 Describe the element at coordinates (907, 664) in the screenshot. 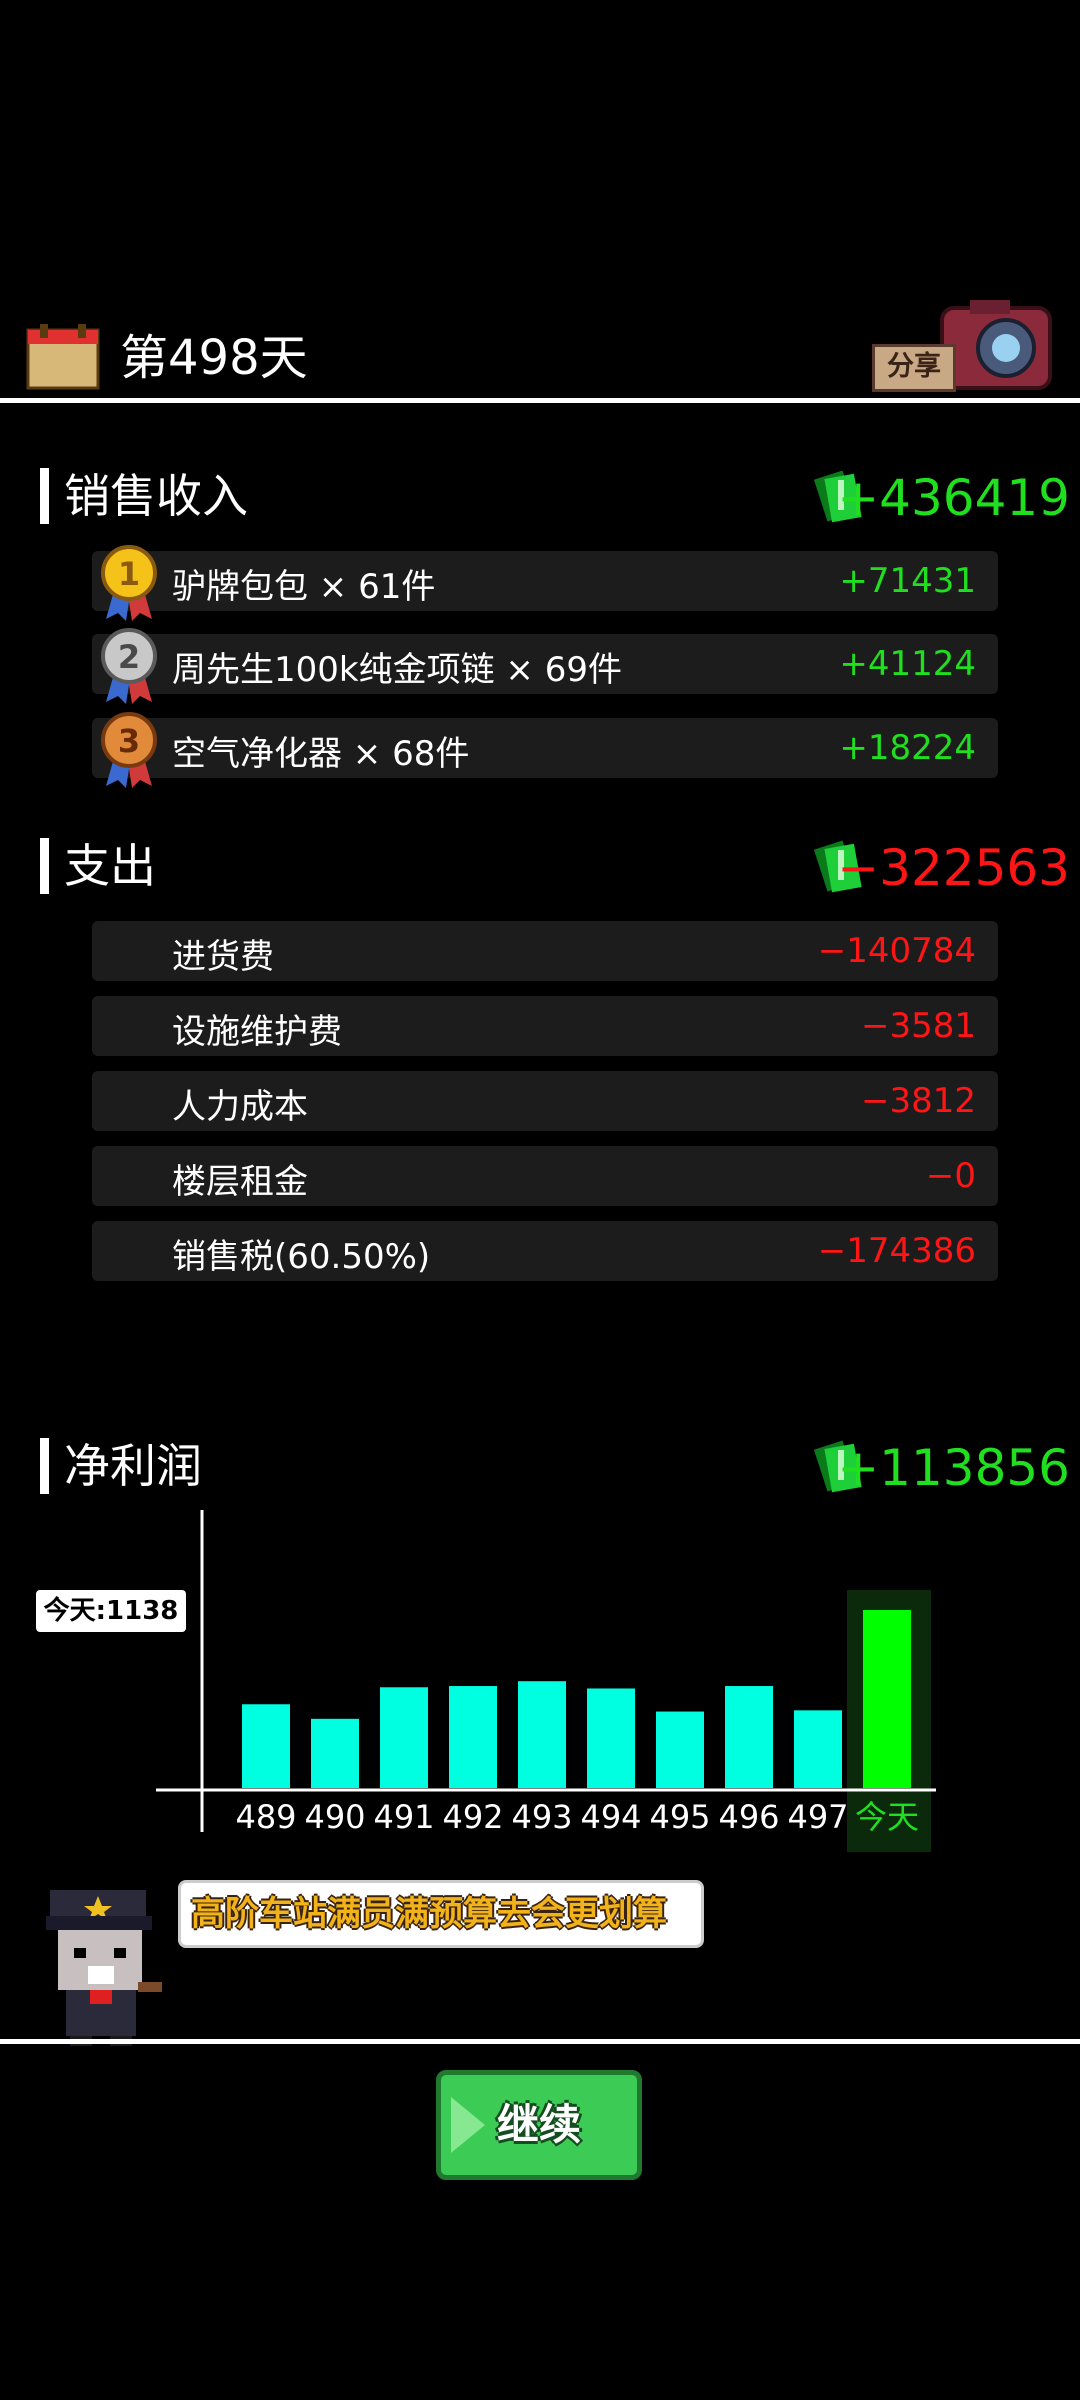

I see `item-value: +41124` at that location.